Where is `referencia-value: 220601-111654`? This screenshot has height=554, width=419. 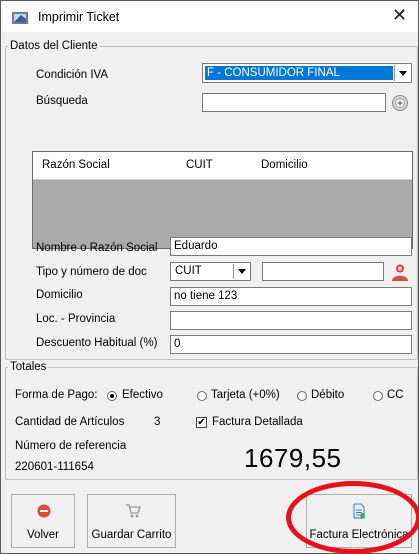 referencia-value: 220601-111654 is located at coordinates (54, 467).